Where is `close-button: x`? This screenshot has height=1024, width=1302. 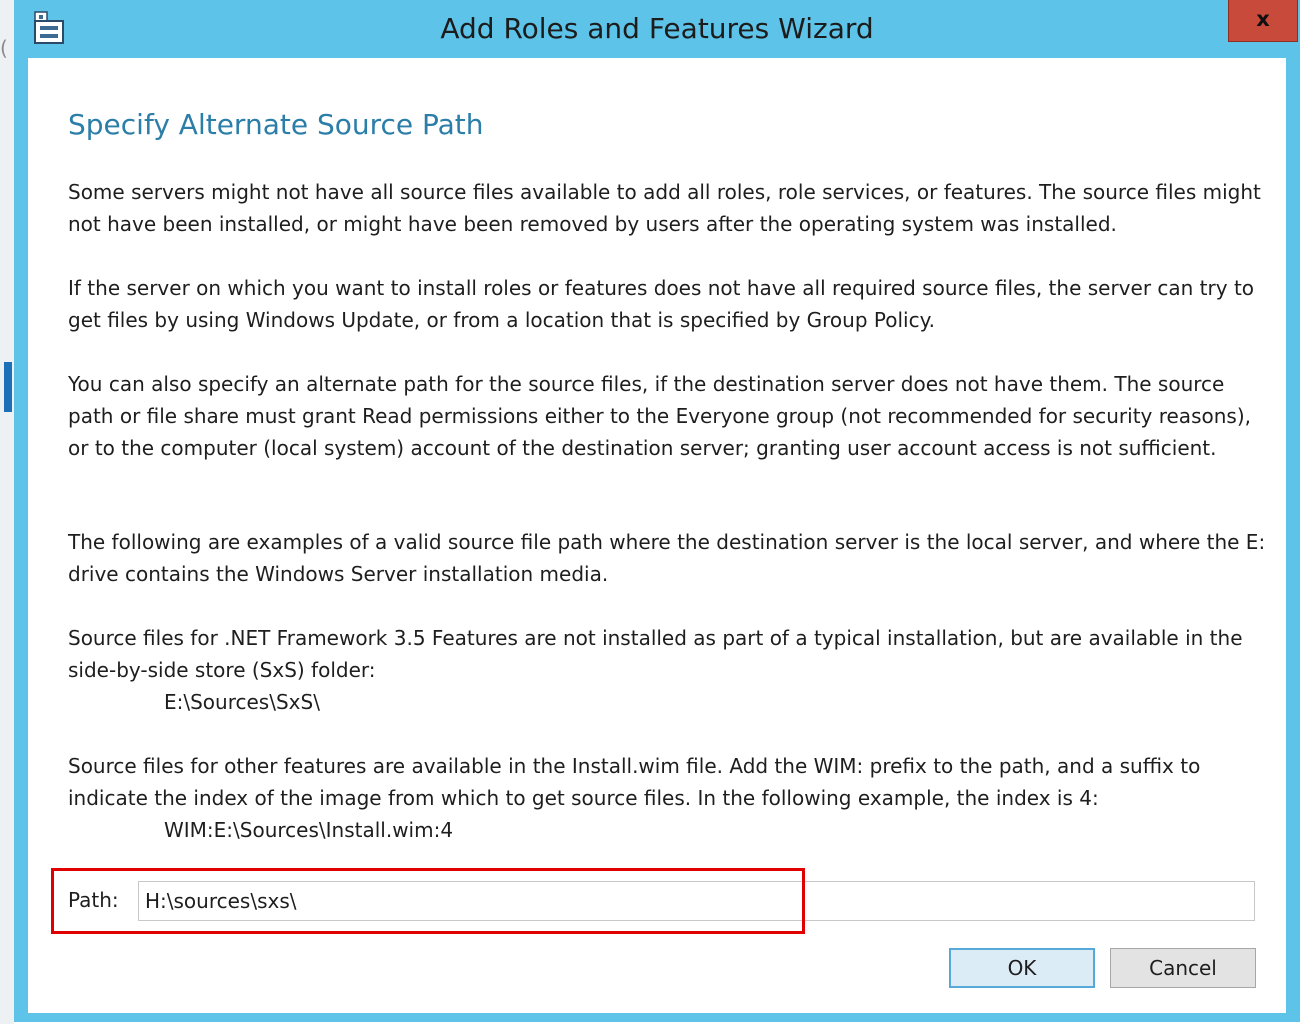 close-button: x is located at coordinates (1263, 21).